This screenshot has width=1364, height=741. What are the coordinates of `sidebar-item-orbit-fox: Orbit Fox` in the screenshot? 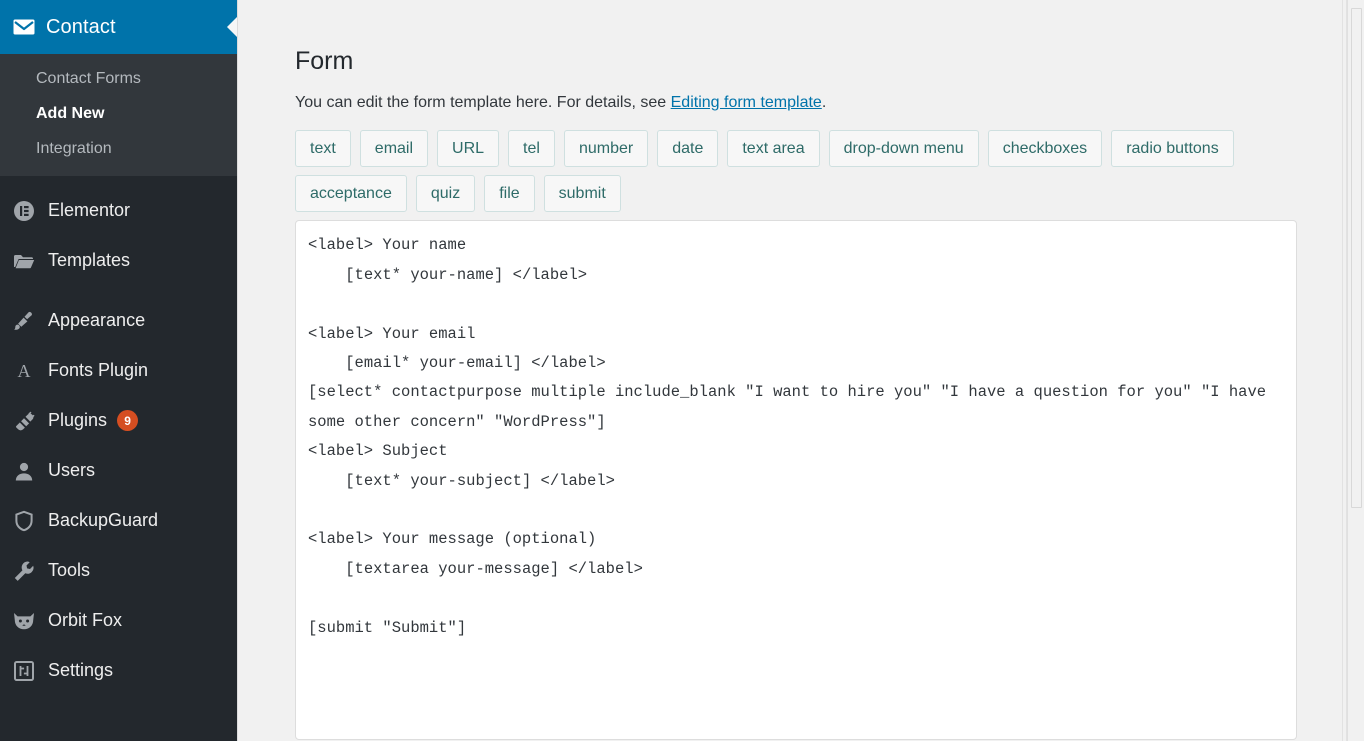 It's located at (118, 621).